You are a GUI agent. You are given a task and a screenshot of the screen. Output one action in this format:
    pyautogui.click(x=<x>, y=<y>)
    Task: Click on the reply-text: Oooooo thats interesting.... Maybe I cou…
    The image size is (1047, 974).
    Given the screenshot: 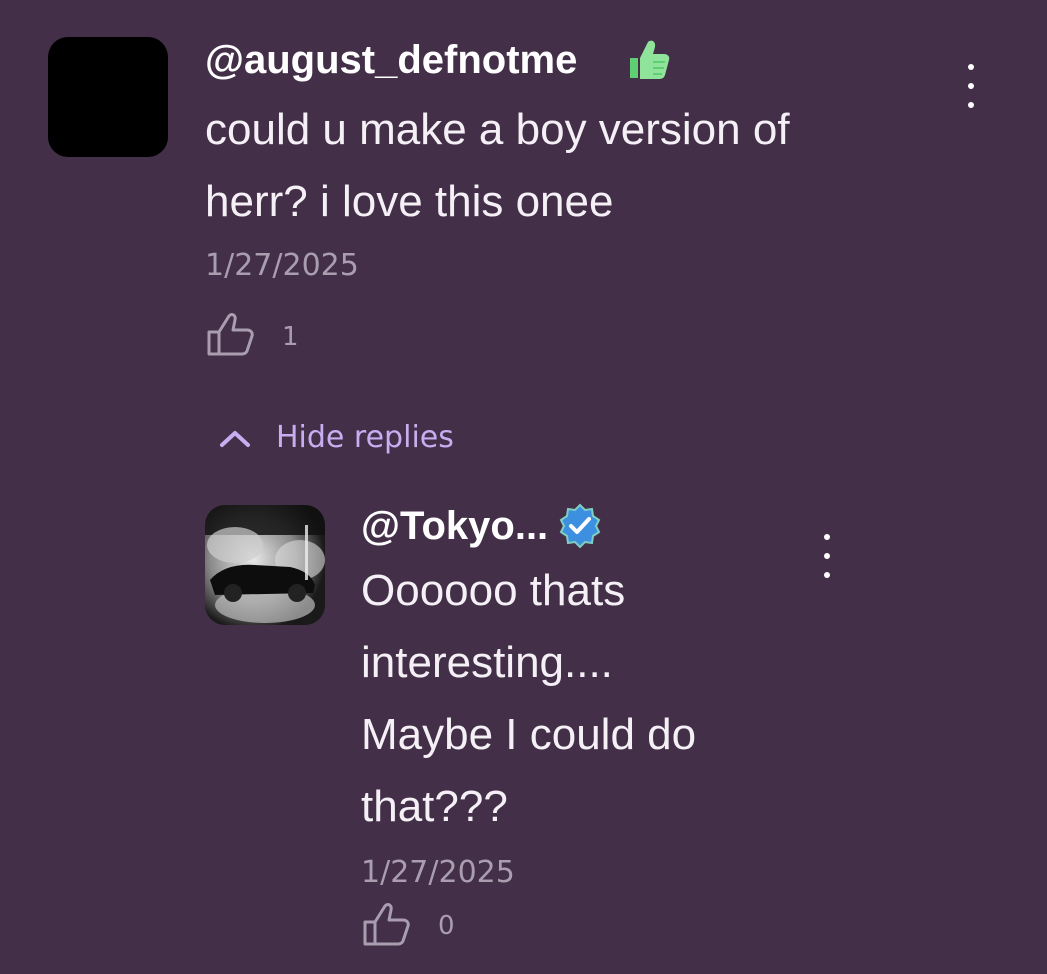 What is the action you would take?
    pyautogui.click(x=528, y=699)
    